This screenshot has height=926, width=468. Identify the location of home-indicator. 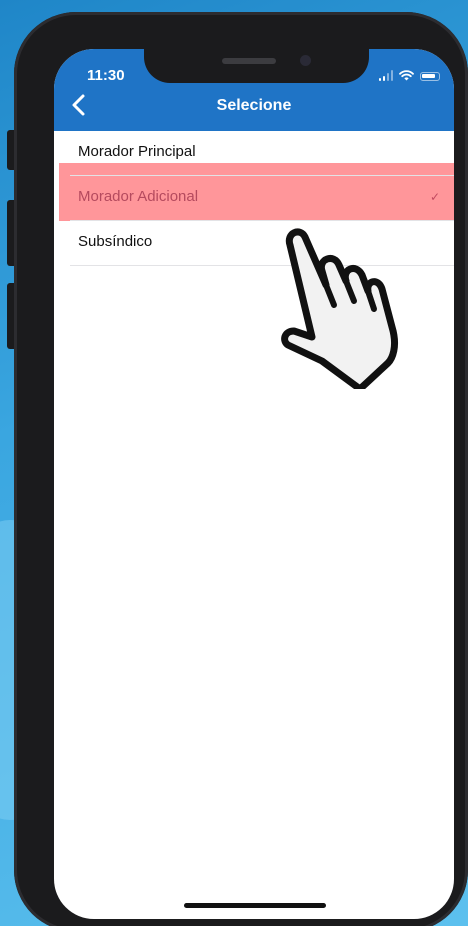
(255, 905).